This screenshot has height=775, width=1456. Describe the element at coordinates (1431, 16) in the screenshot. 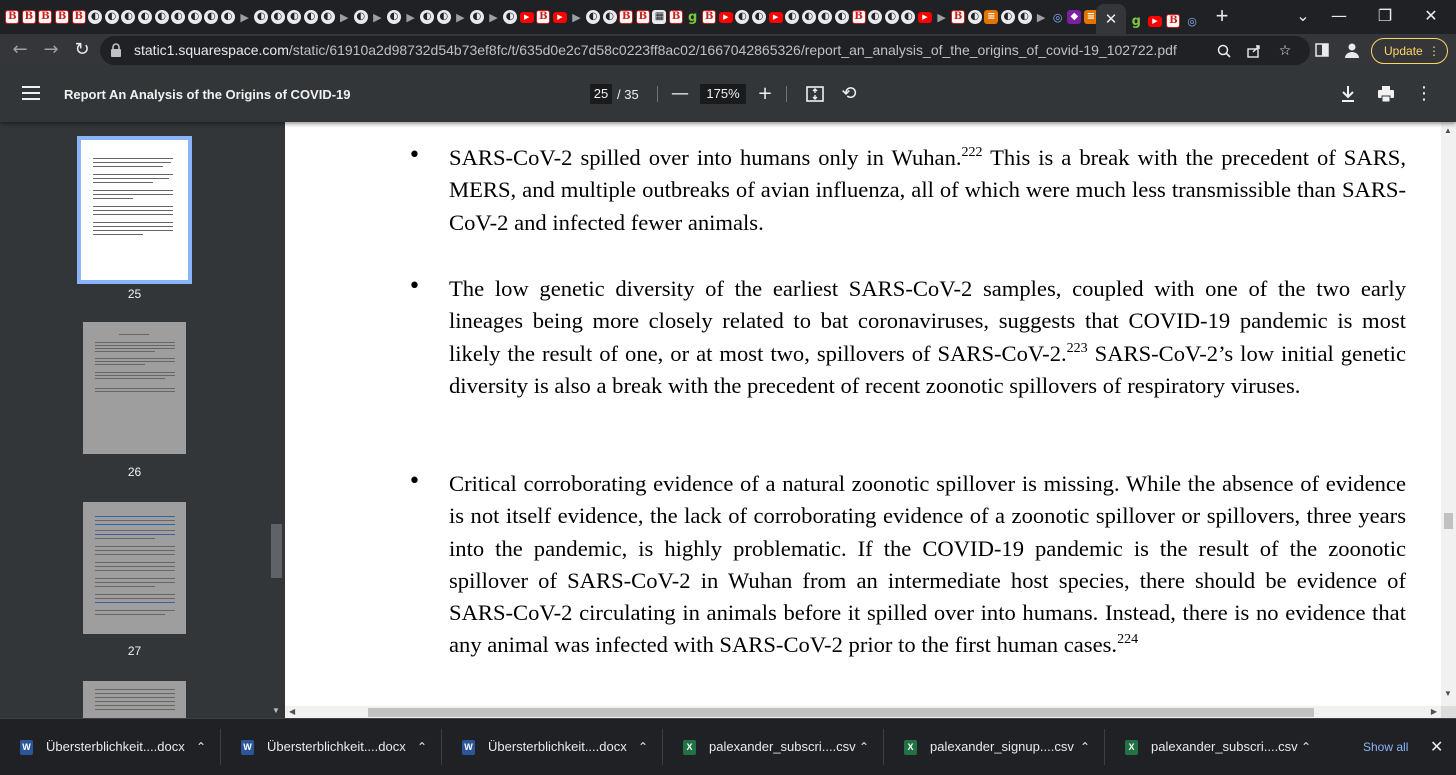

I see `close-window-button: ✕` at that location.